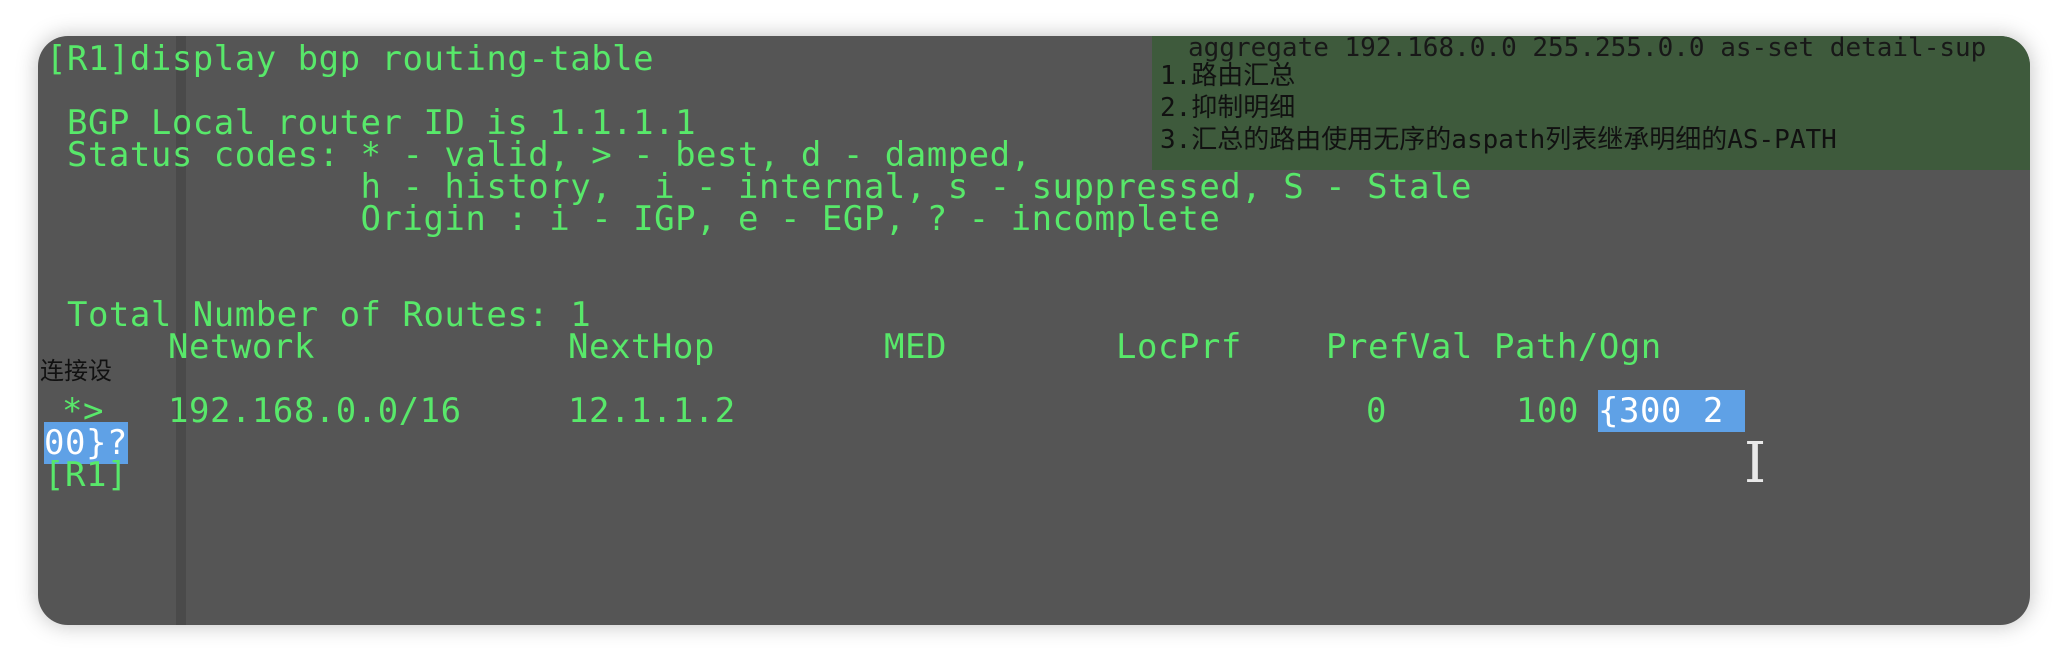 The width and height of the screenshot is (2068, 662). What do you see at coordinates (1578, 347) in the screenshot?
I see `header-path: Path/Ogn` at bounding box center [1578, 347].